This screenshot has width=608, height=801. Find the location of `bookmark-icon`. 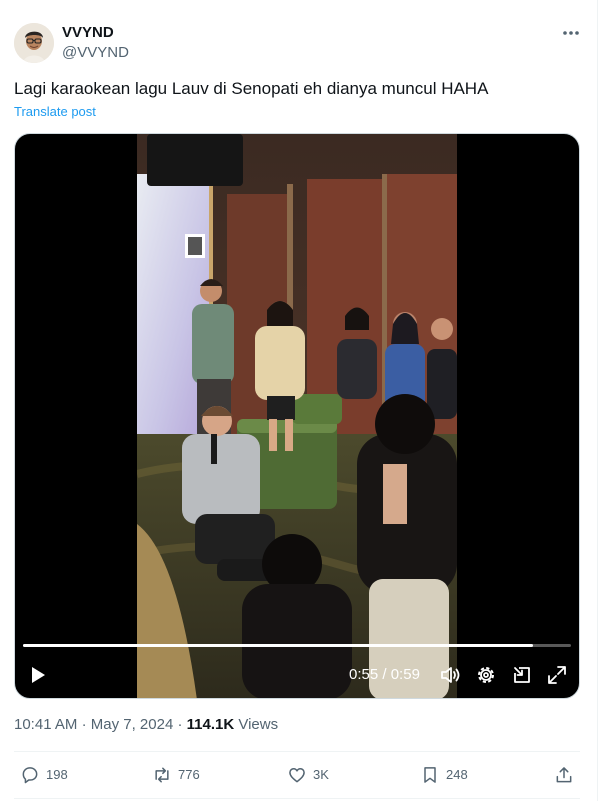

bookmark-icon is located at coordinates (430, 775).